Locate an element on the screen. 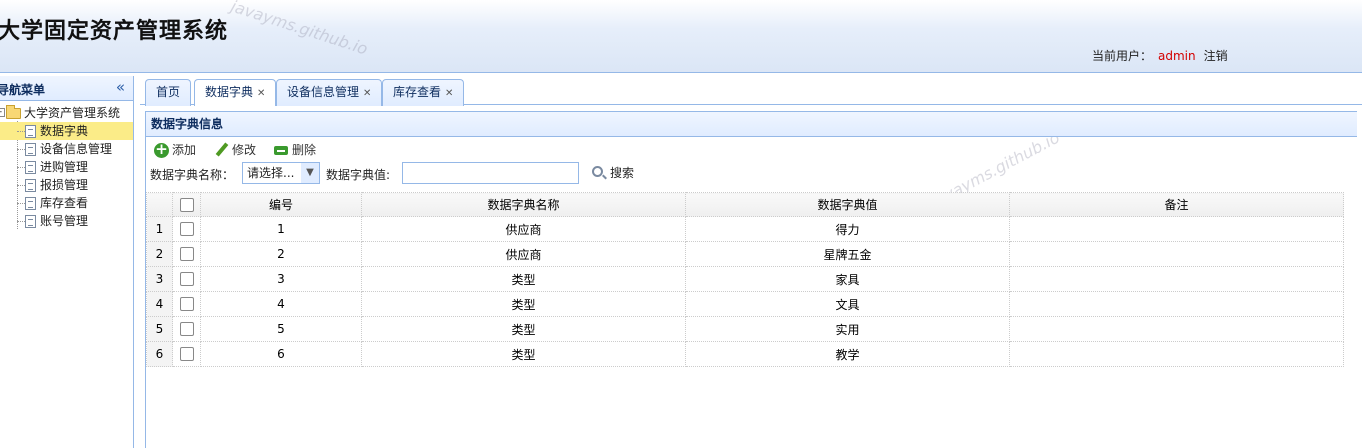 The image size is (1362, 448). cell-value: 得力 is located at coordinates (847, 229).